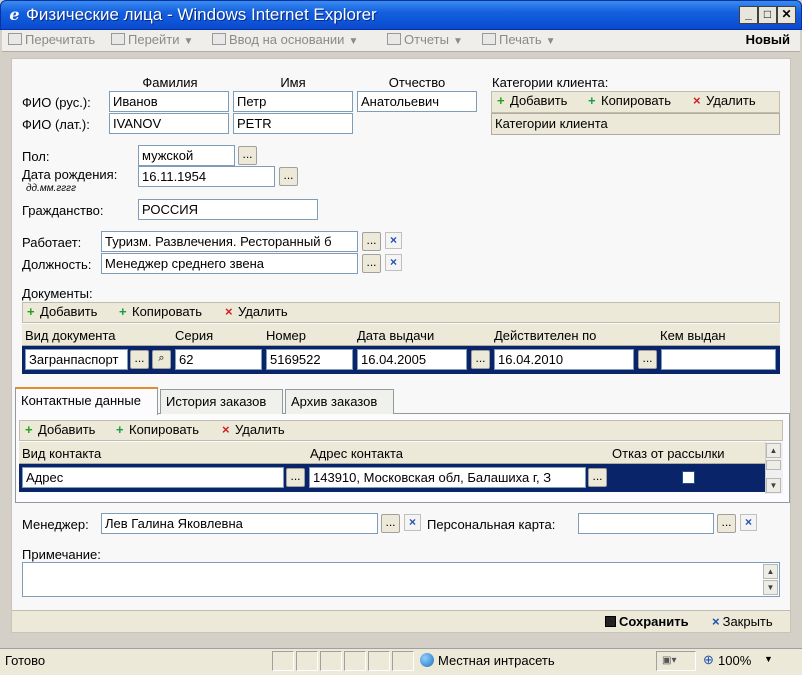 The image size is (802, 675). I want to click on categories-delete-button: × Удалить, so click(724, 101).